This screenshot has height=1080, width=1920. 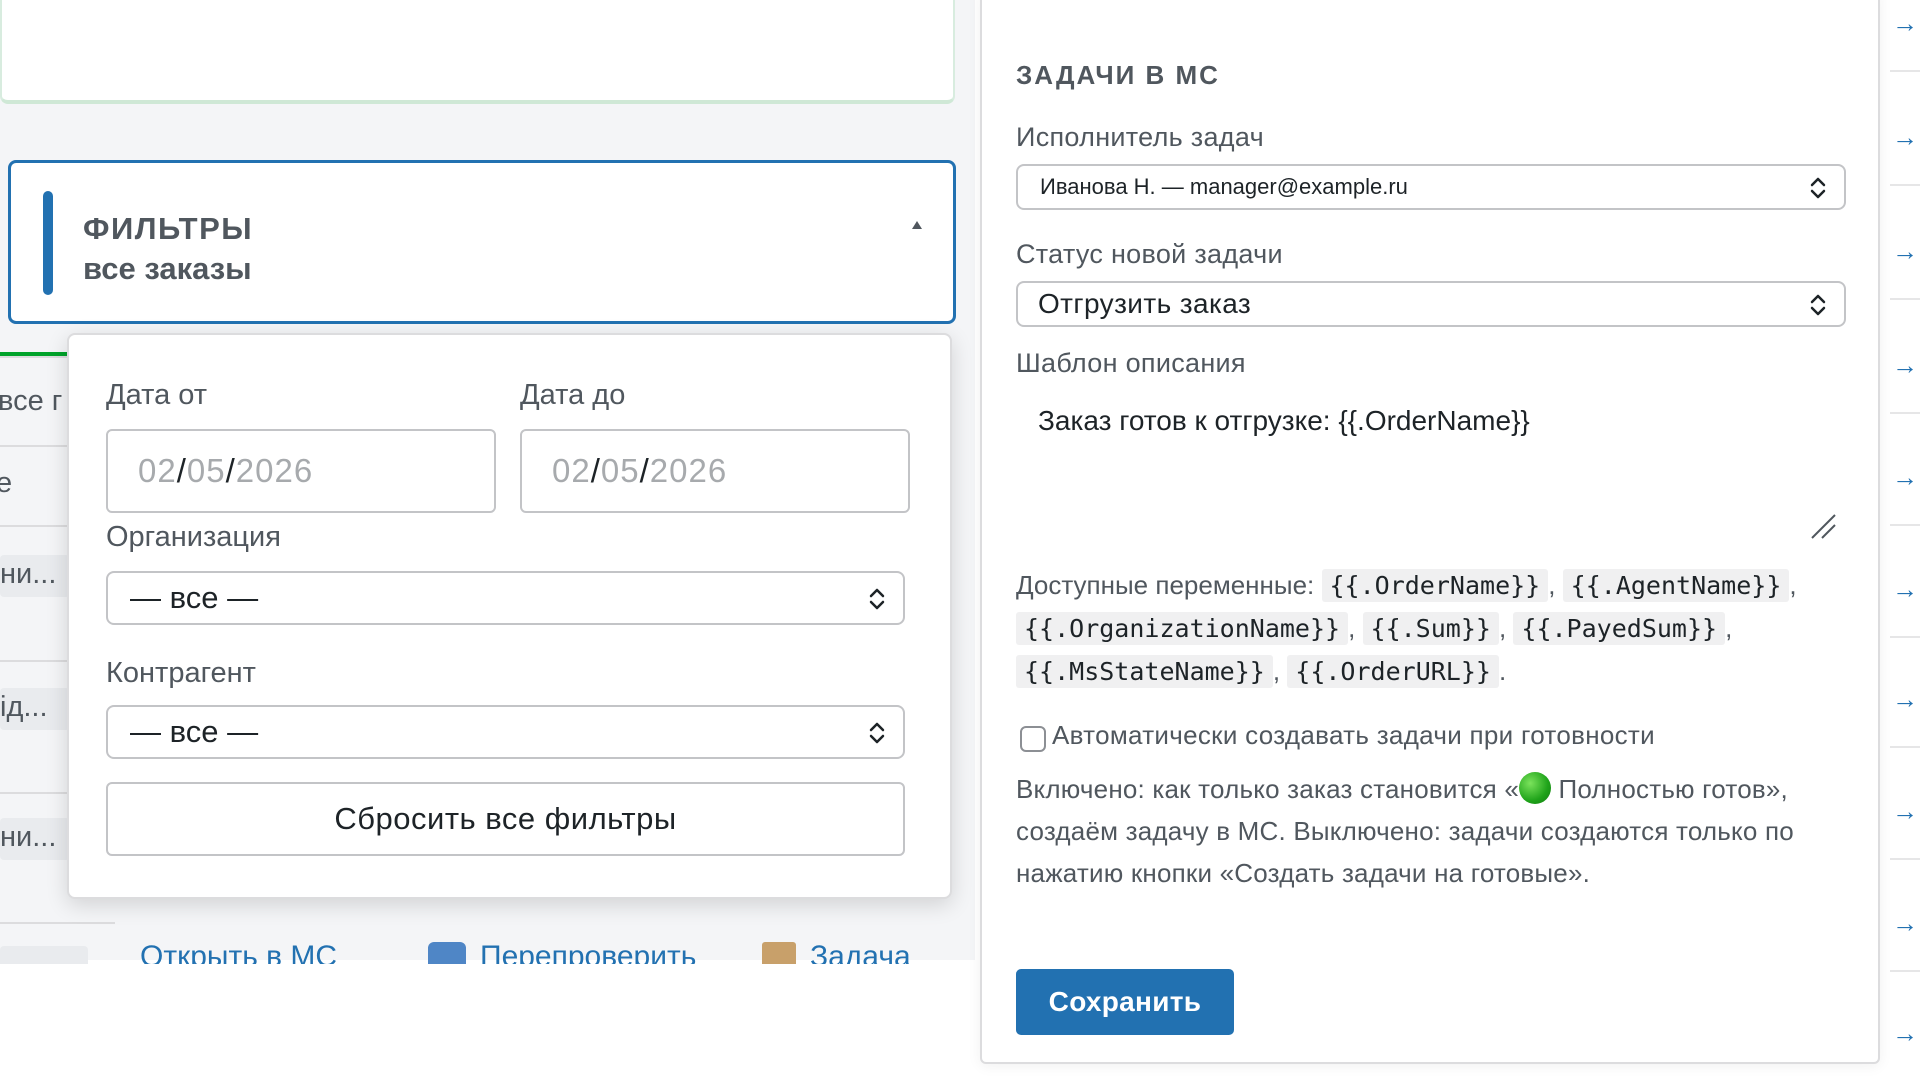 What do you see at coordinates (1676, 585) in the screenshot?
I see `var-agent-name: {{.AgentName}}` at bounding box center [1676, 585].